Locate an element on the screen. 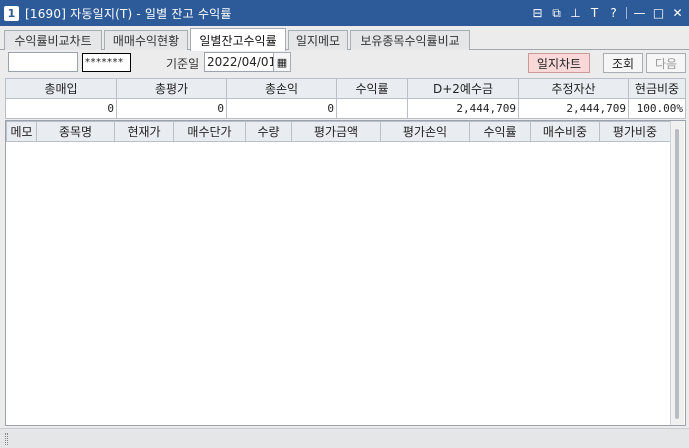  grid-header-stock-name: 종목명 is located at coordinates (75, 131).